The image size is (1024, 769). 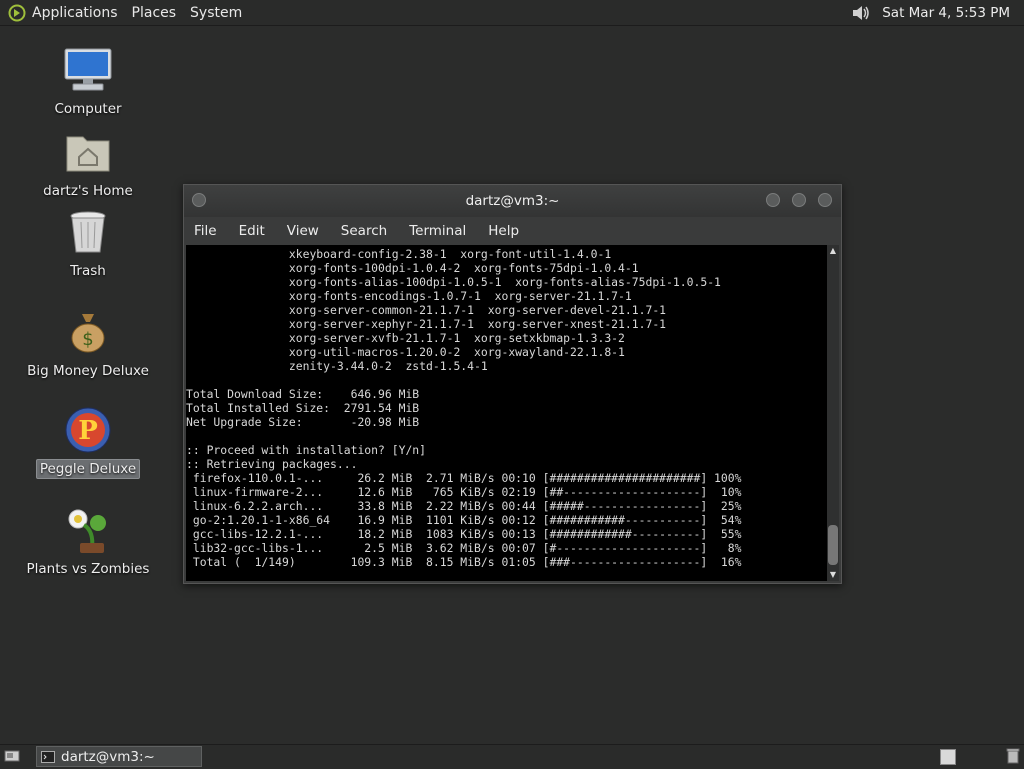 What do you see at coordinates (88, 271) in the screenshot?
I see `desktop-icon-label: Trash` at bounding box center [88, 271].